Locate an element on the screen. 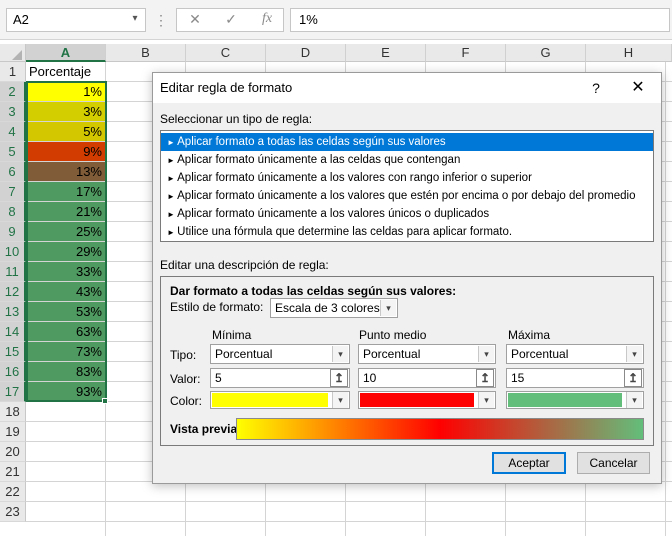 Image resolution: width=672 pixels, height=536 pixels. row-header-3: 3 is located at coordinates (13, 112).